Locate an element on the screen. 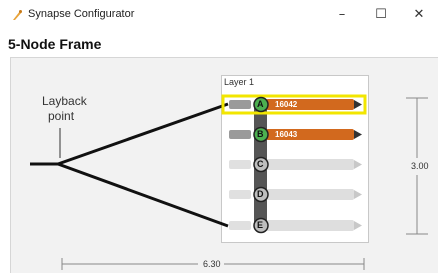 This screenshot has width=438, height=273. node-b-lead-tip is located at coordinates (358, 134).